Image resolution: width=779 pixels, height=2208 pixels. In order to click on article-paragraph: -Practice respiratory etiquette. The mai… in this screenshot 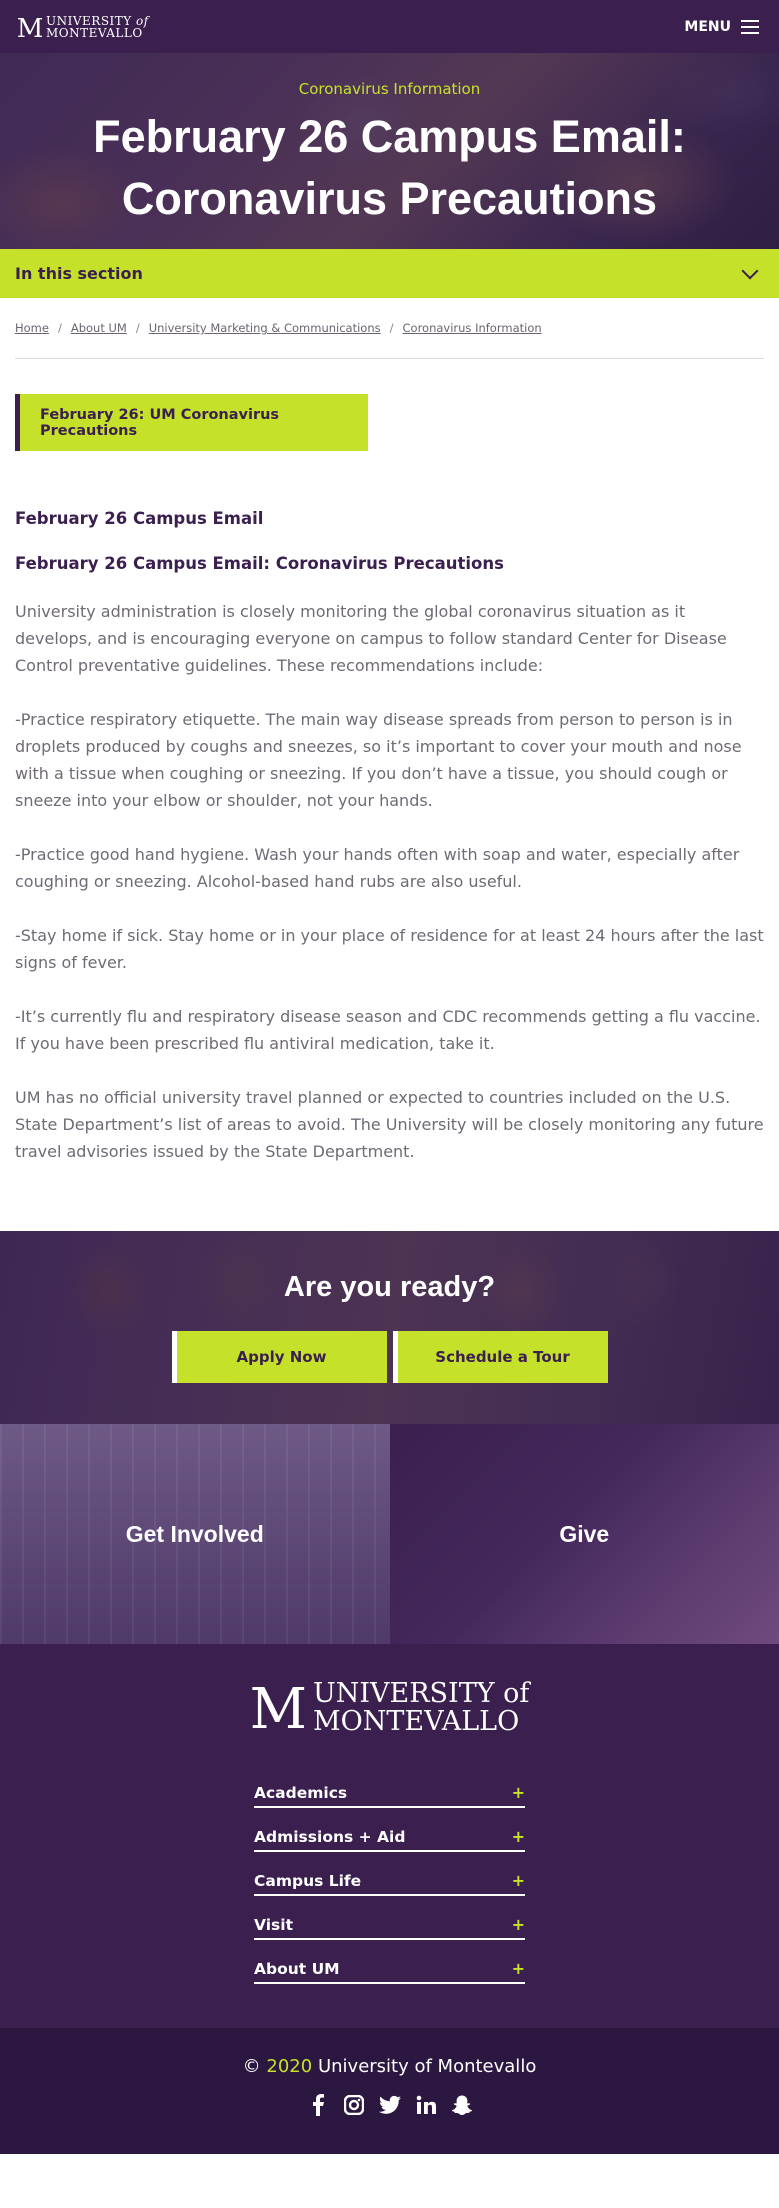, I will do `click(378, 760)`.